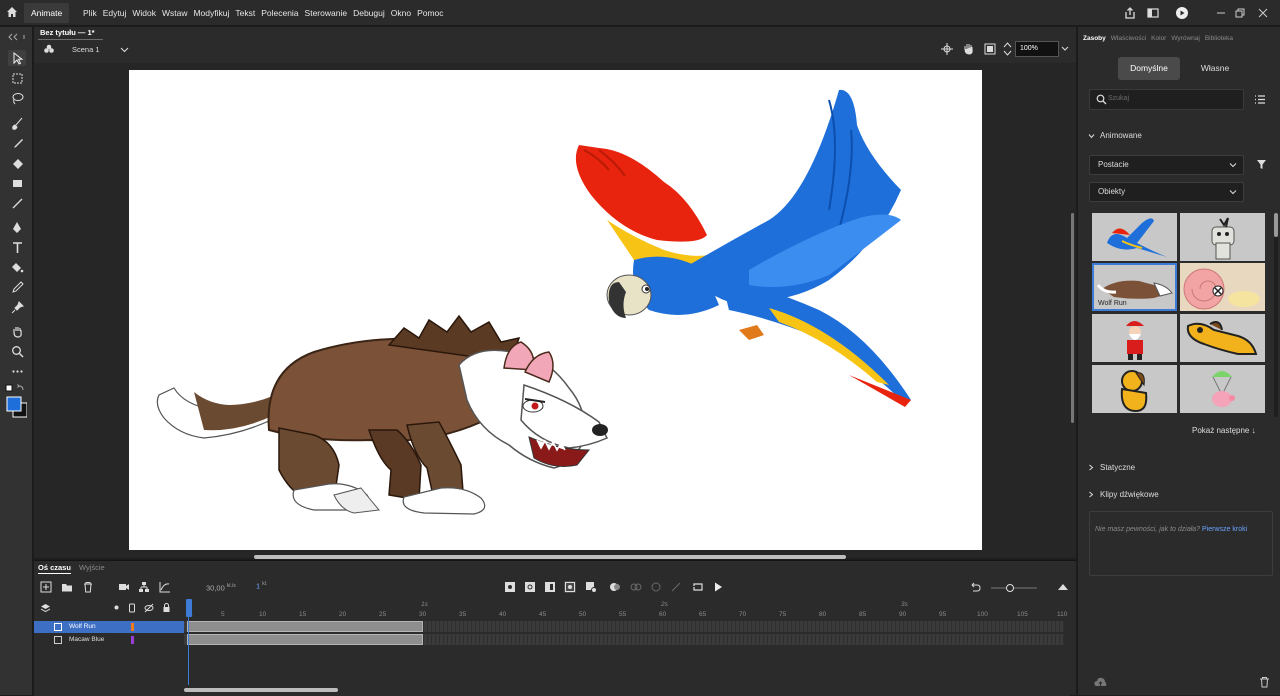 This screenshot has height=696, width=1280. I want to click on zoom-input: 100%, so click(1037, 49).